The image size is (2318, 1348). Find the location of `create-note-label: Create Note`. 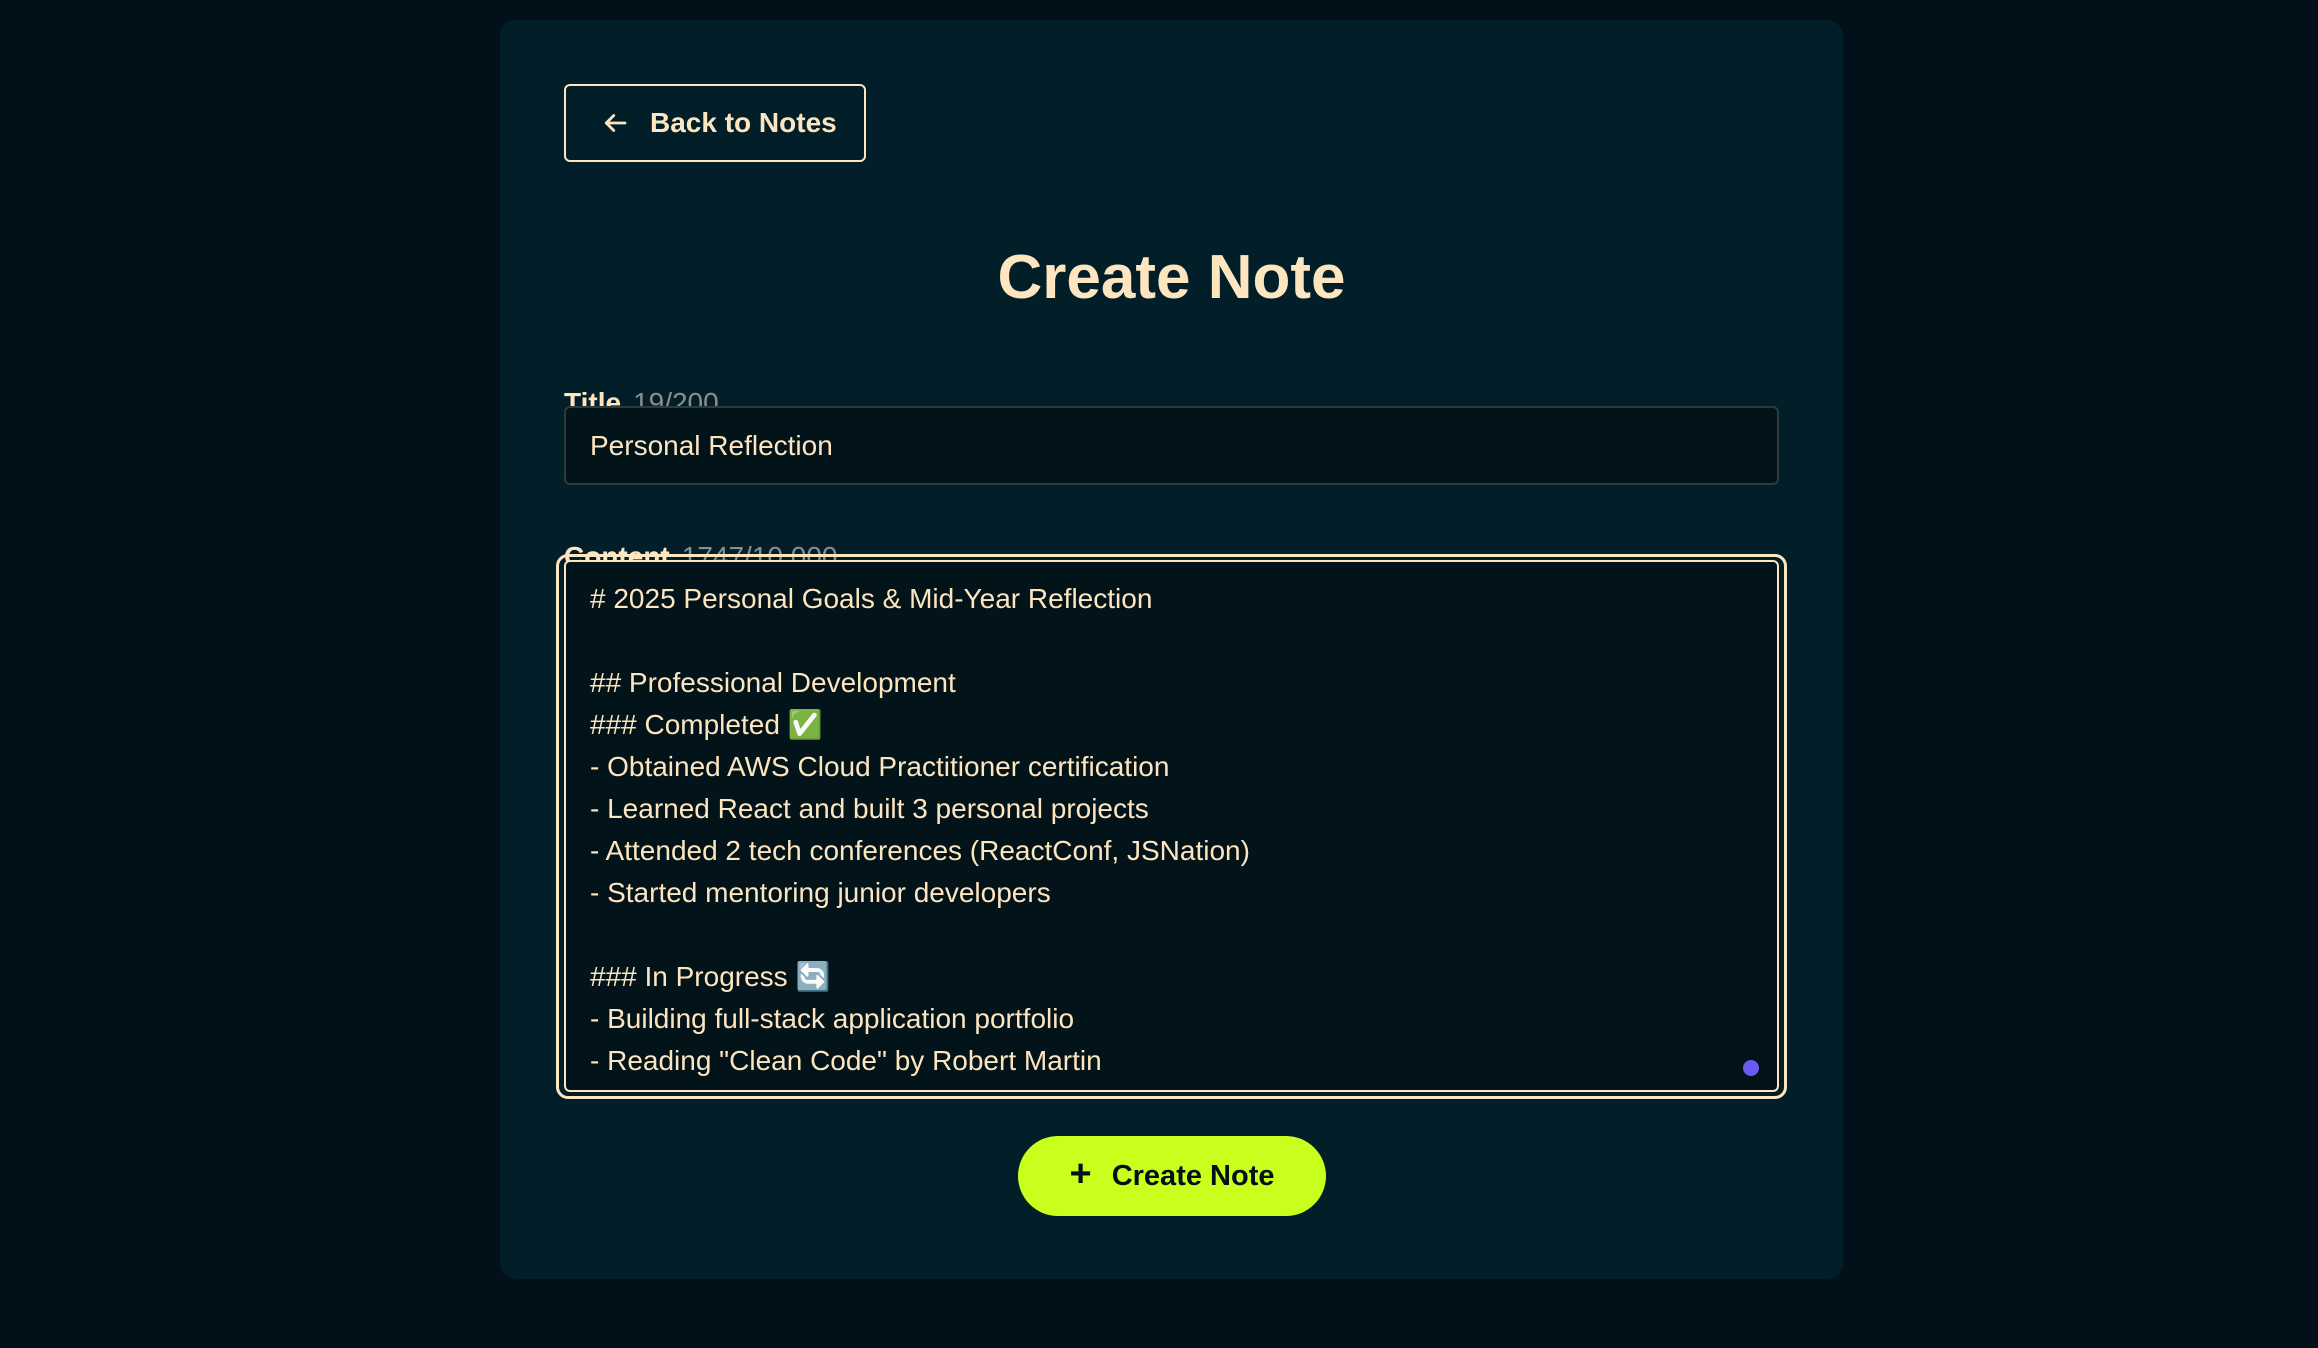

create-note-label: Create Note is located at coordinates (1193, 1175).